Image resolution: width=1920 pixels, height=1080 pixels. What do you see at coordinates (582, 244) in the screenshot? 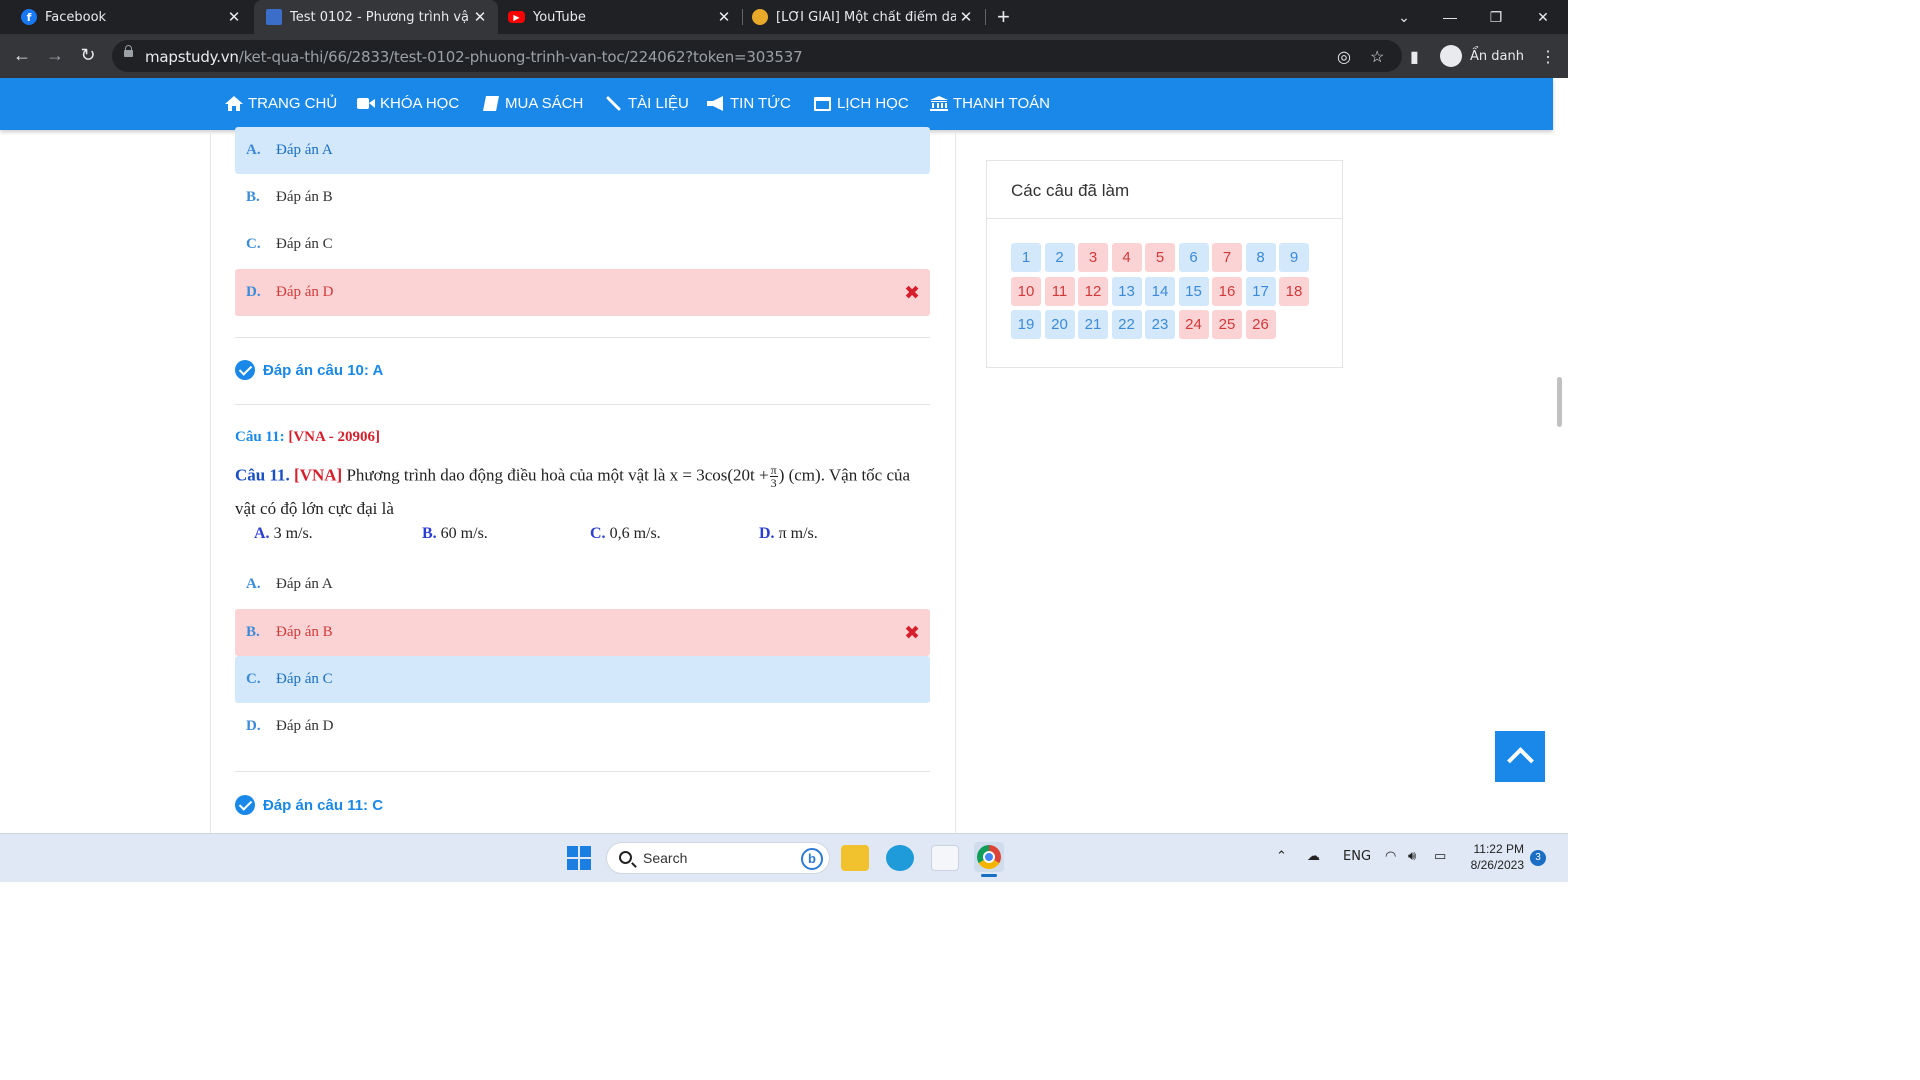
I see `q10-option-c: C. Đáp án C` at bounding box center [582, 244].